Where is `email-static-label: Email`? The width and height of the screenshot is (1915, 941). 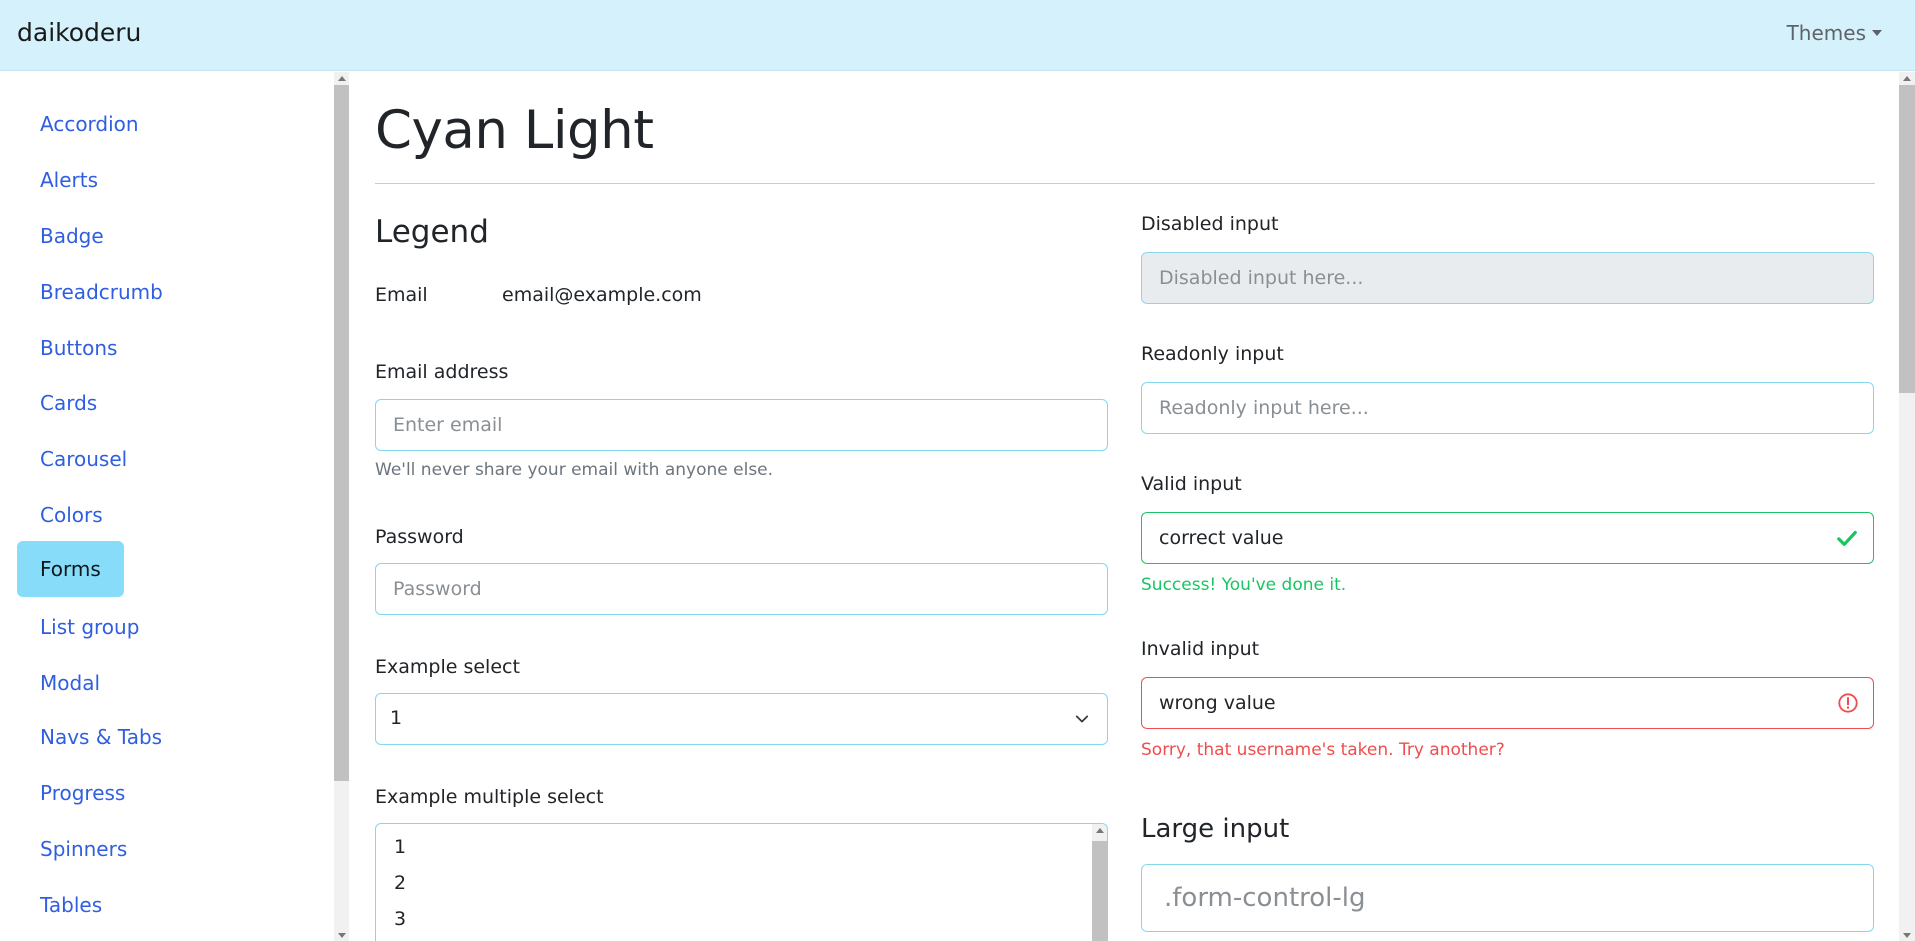 email-static-label: Email is located at coordinates (401, 295).